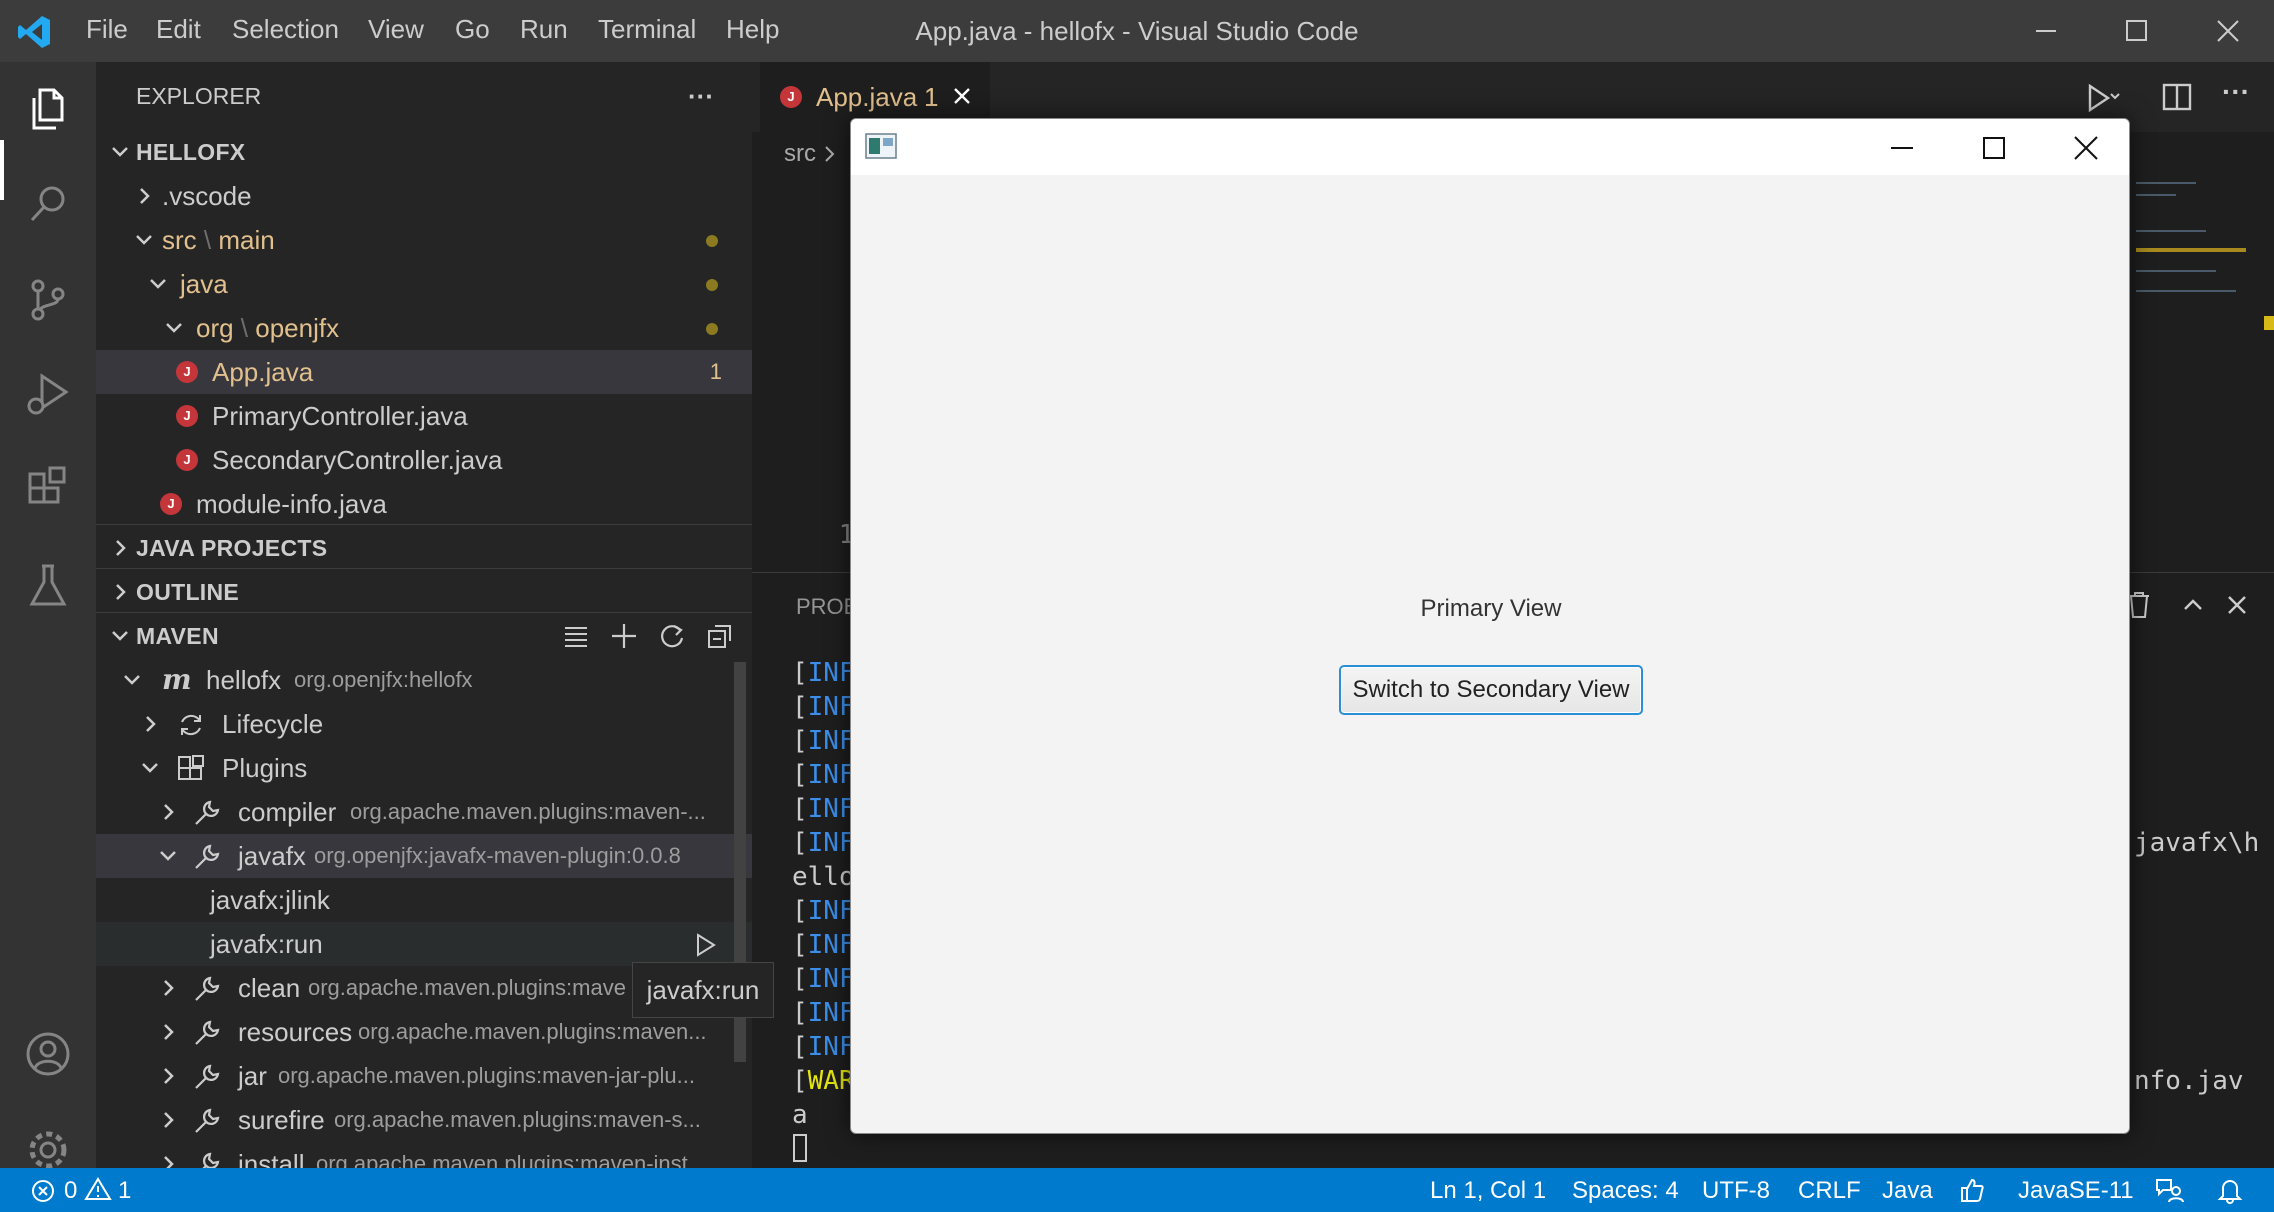 The width and height of the screenshot is (2274, 1212). Describe the element at coordinates (752, 29) in the screenshot. I see `menu-help: Help` at that location.